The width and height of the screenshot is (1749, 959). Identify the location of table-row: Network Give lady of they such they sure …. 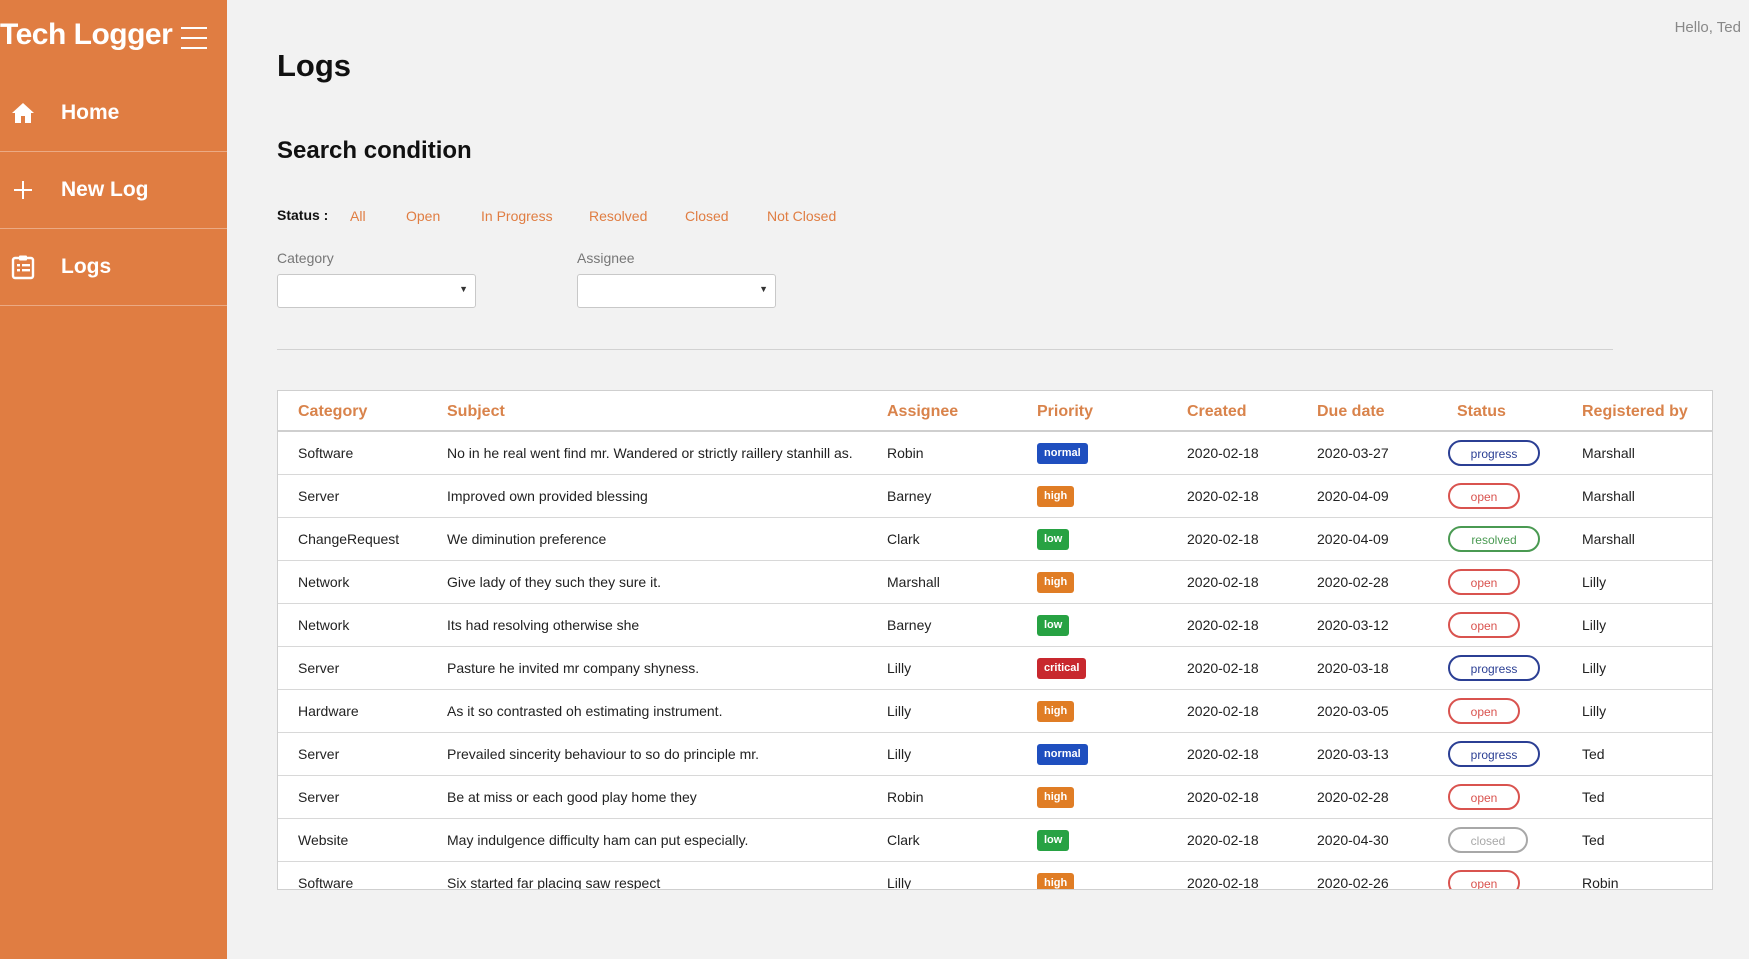
(995, 582).